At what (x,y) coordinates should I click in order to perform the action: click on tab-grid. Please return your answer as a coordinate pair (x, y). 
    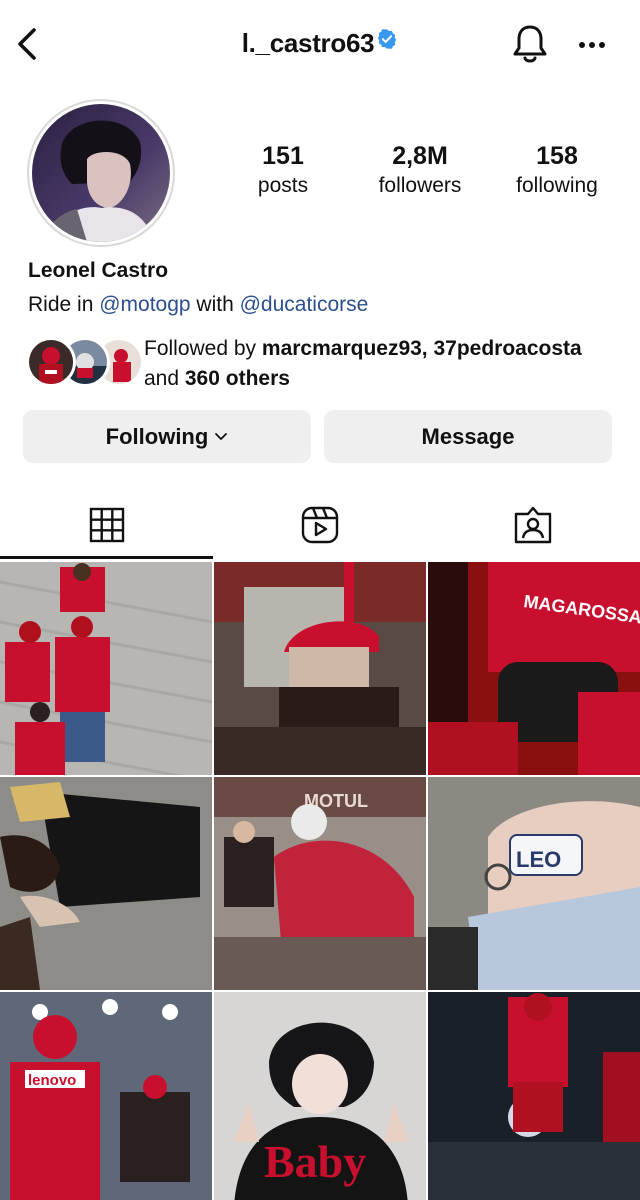
    Looking at the image, I should click on (106, 525).